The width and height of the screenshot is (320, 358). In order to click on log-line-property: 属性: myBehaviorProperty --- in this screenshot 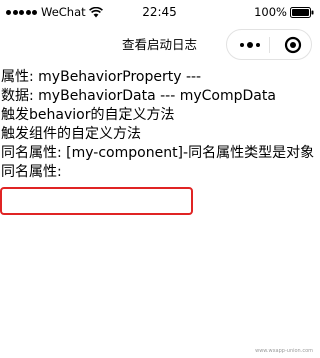, I will do `click(101, 77)`.